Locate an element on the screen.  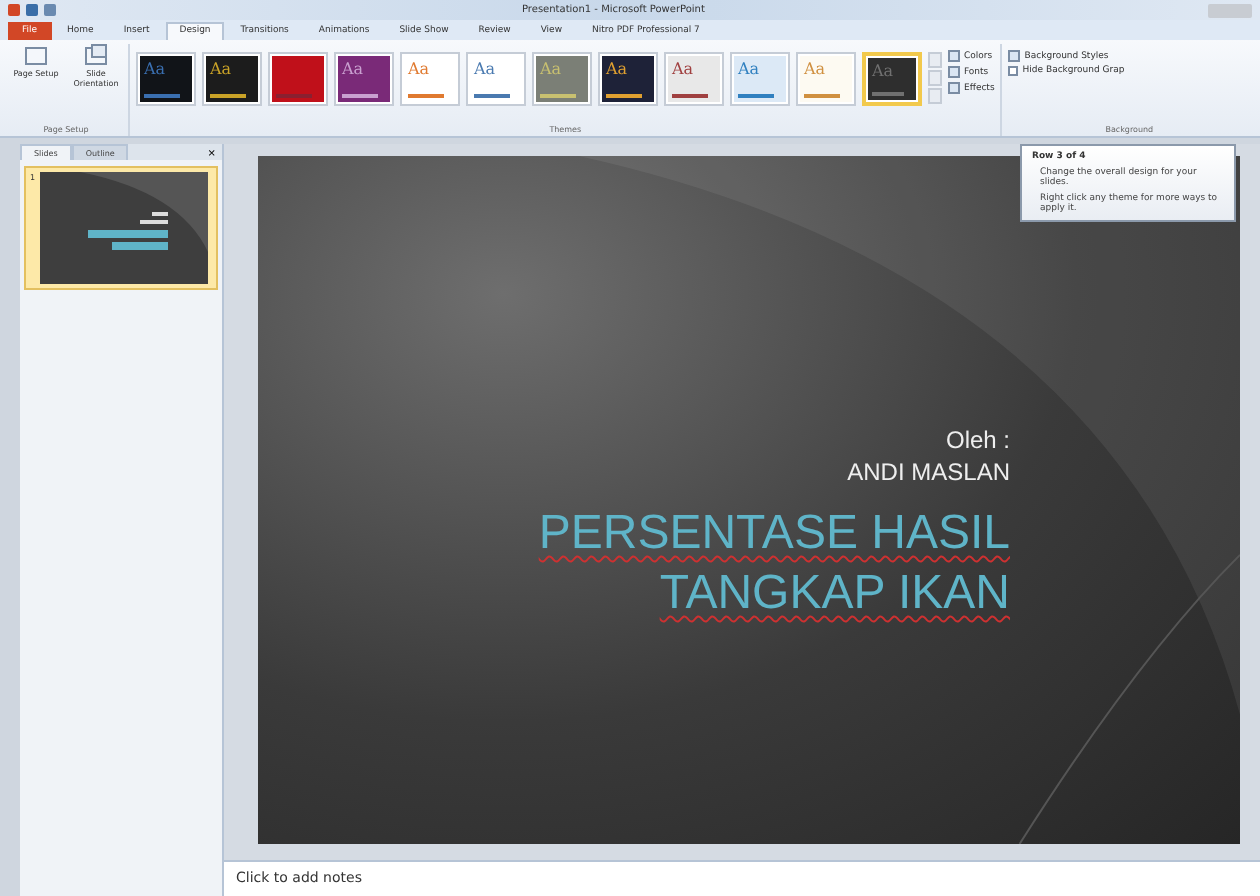
more-icon is located at coordinates (935, 96).